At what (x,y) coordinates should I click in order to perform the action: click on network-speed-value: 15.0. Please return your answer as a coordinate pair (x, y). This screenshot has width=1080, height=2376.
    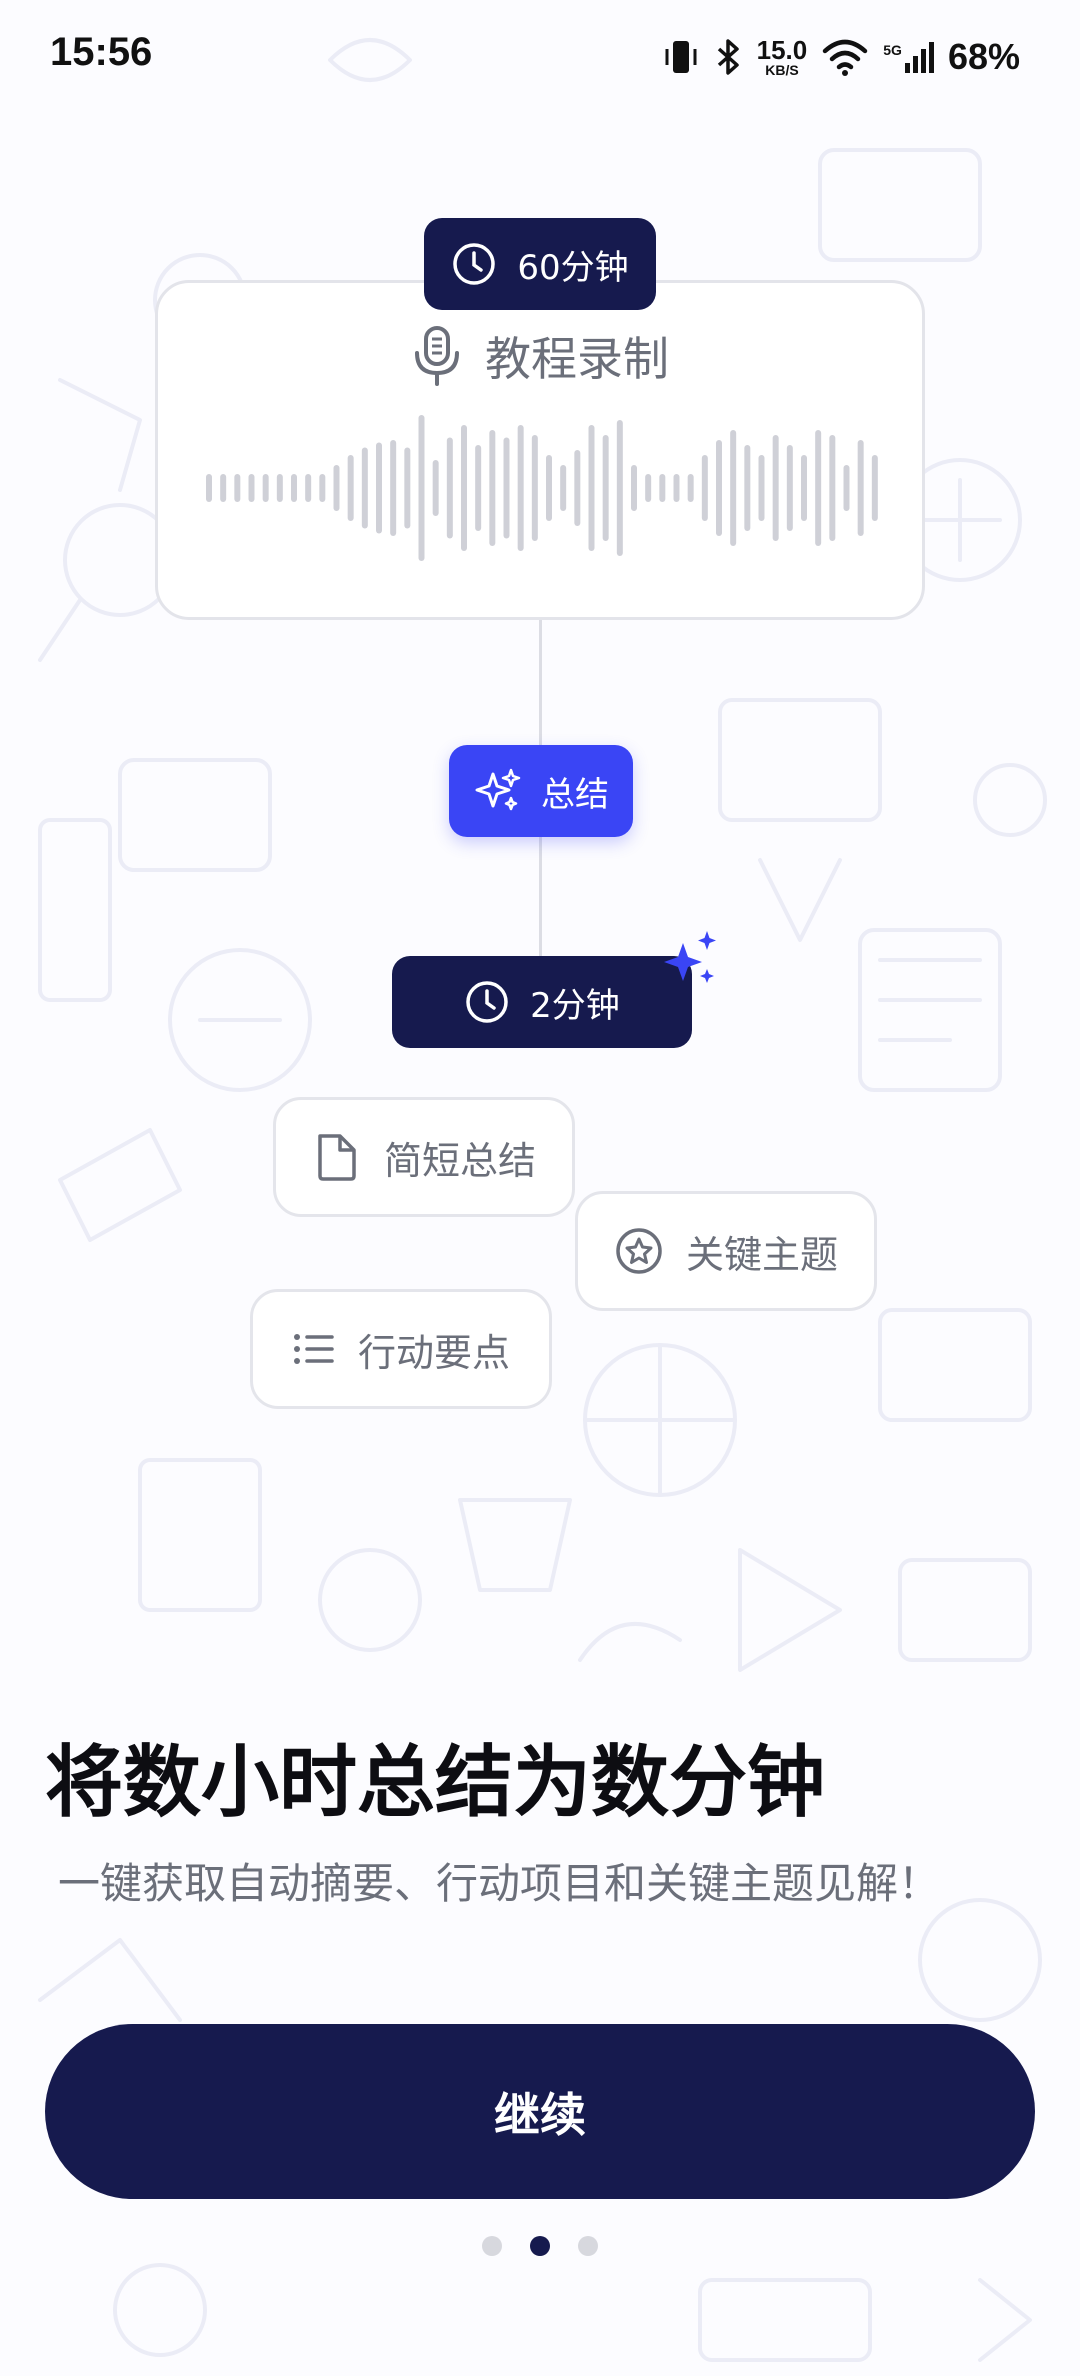
    Looking at the image, I should click on (782, 50).